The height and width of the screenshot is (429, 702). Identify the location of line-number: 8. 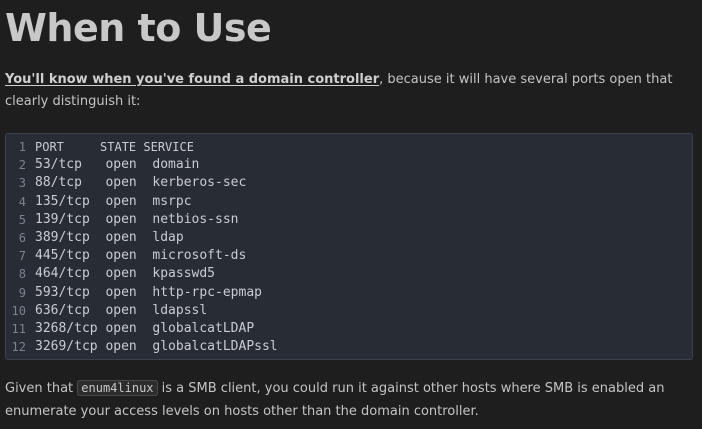
(22, 274).